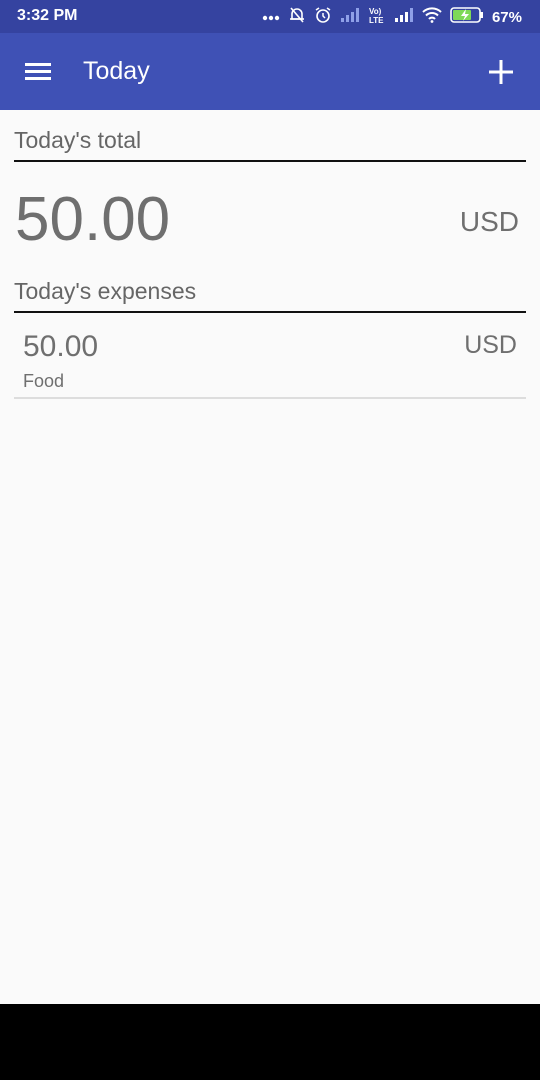 The height and width of the screenshot is (1080, 540). I want to click on page-title: Today, so click(116, 71).